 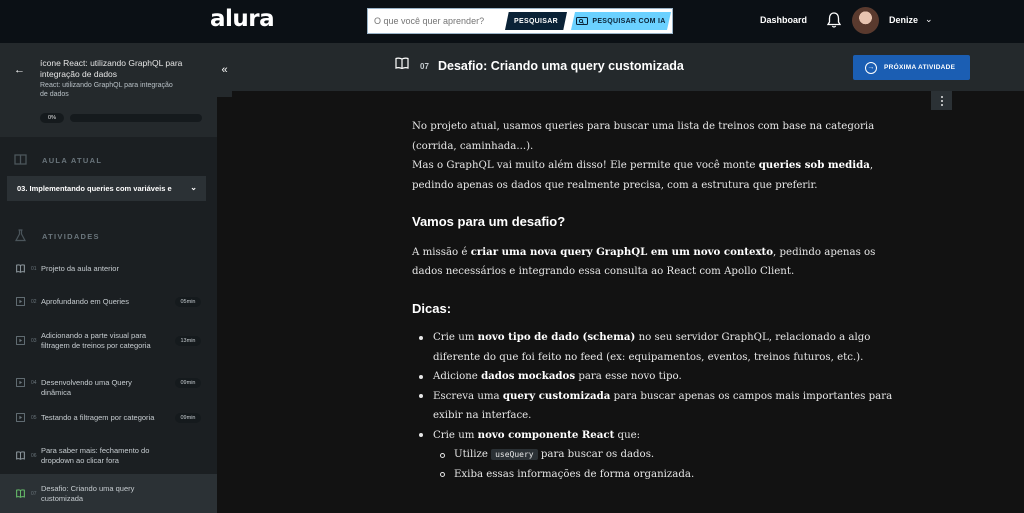 I want to click on page-title: Desafio: Criando uma query customizada, so click(x=561, y=66).